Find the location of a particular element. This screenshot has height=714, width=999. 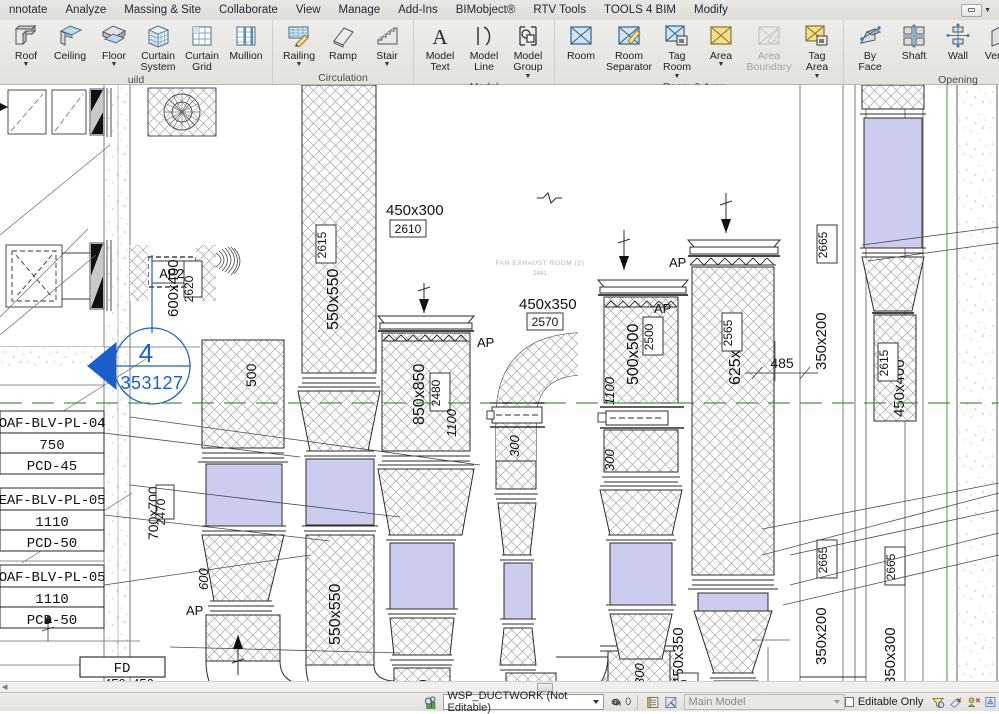

dim-300-c: 300 is located at coordinates (609, 460).